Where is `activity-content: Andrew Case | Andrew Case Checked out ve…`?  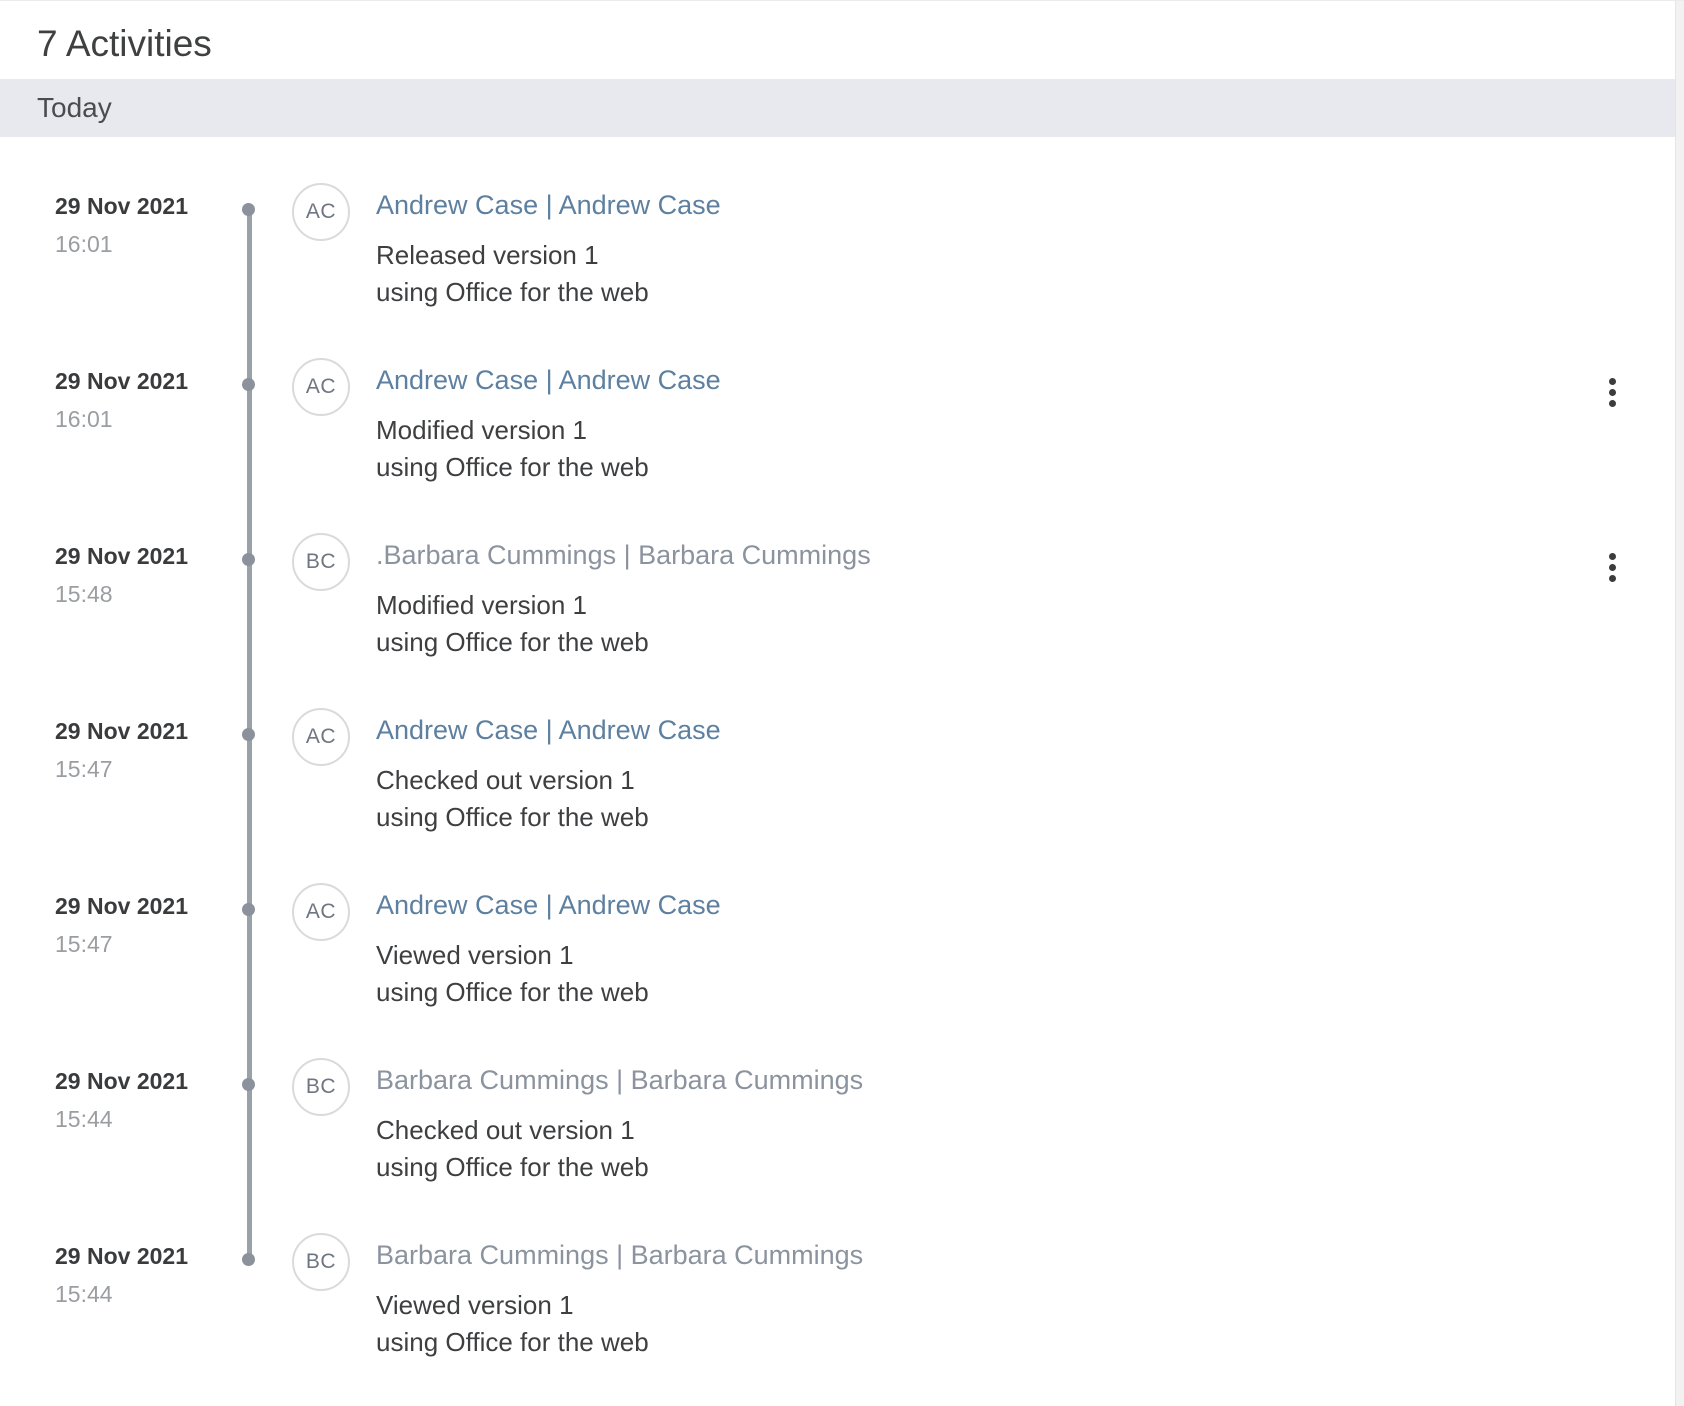 activity-content: Andrew Case | Andrew Case Checked out ve… is located at coordinates (548, 774).